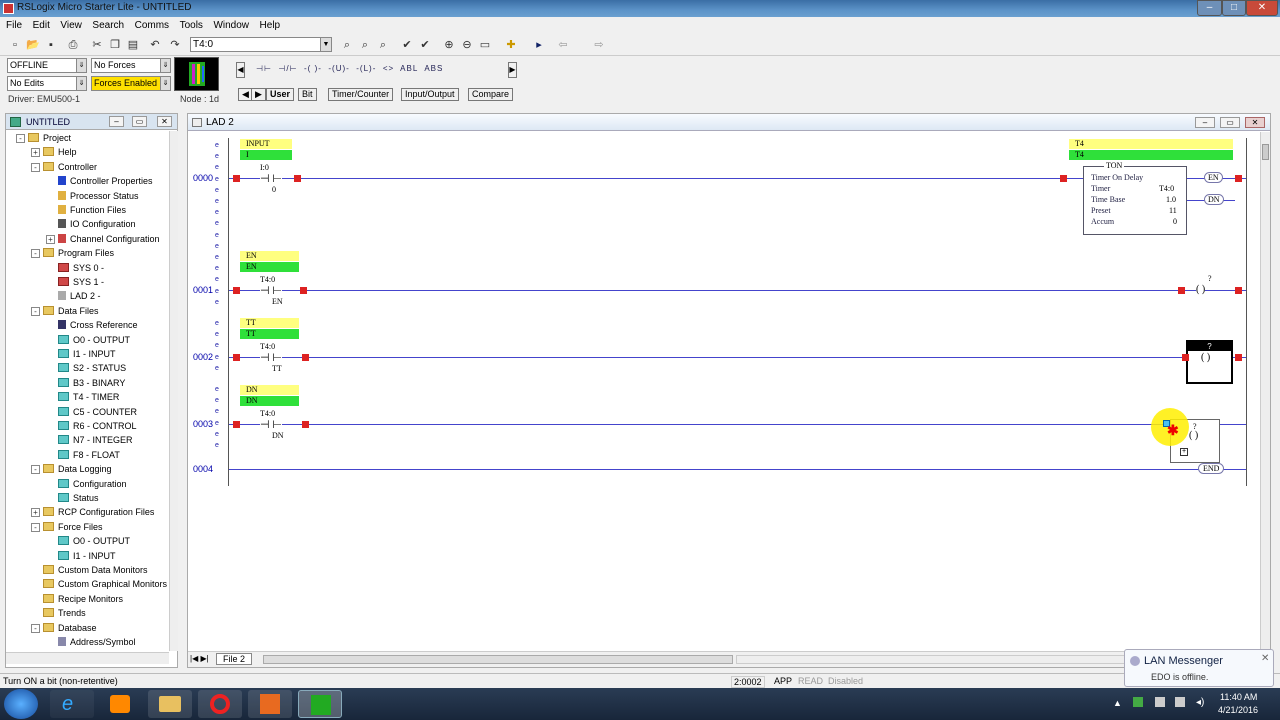 The width and height of the screenshot is (1280, 720). Describe the element at coordinates (320, 704) in the screenshot. I see `rslogix-taskbar-icon` at that location.